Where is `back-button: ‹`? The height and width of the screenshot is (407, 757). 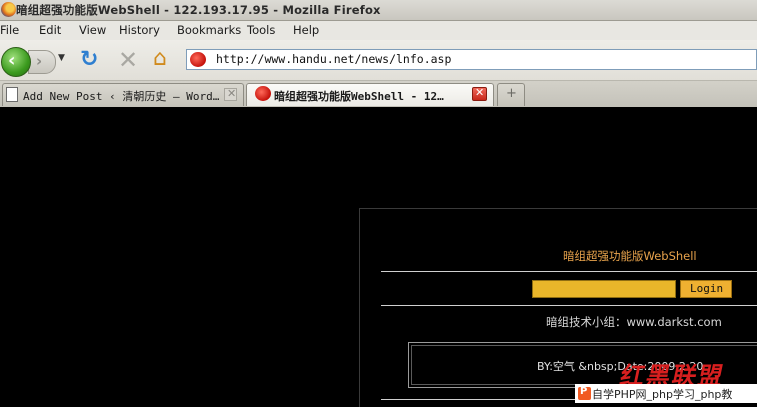
back-button: ‹ is located at coordinates (16, 62).